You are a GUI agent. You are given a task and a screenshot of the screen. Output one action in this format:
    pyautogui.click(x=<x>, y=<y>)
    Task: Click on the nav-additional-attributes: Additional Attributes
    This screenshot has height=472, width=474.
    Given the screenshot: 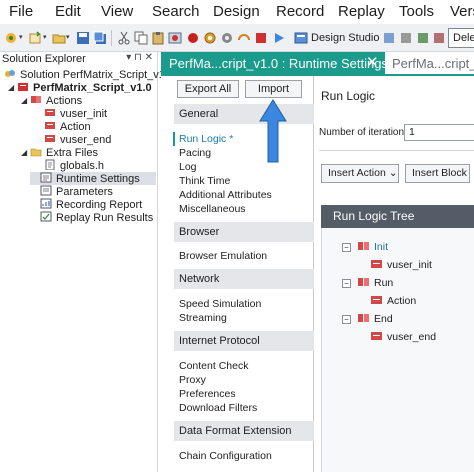 What is the action you would take?
    pyautogui.click(x=225, y=195)
    